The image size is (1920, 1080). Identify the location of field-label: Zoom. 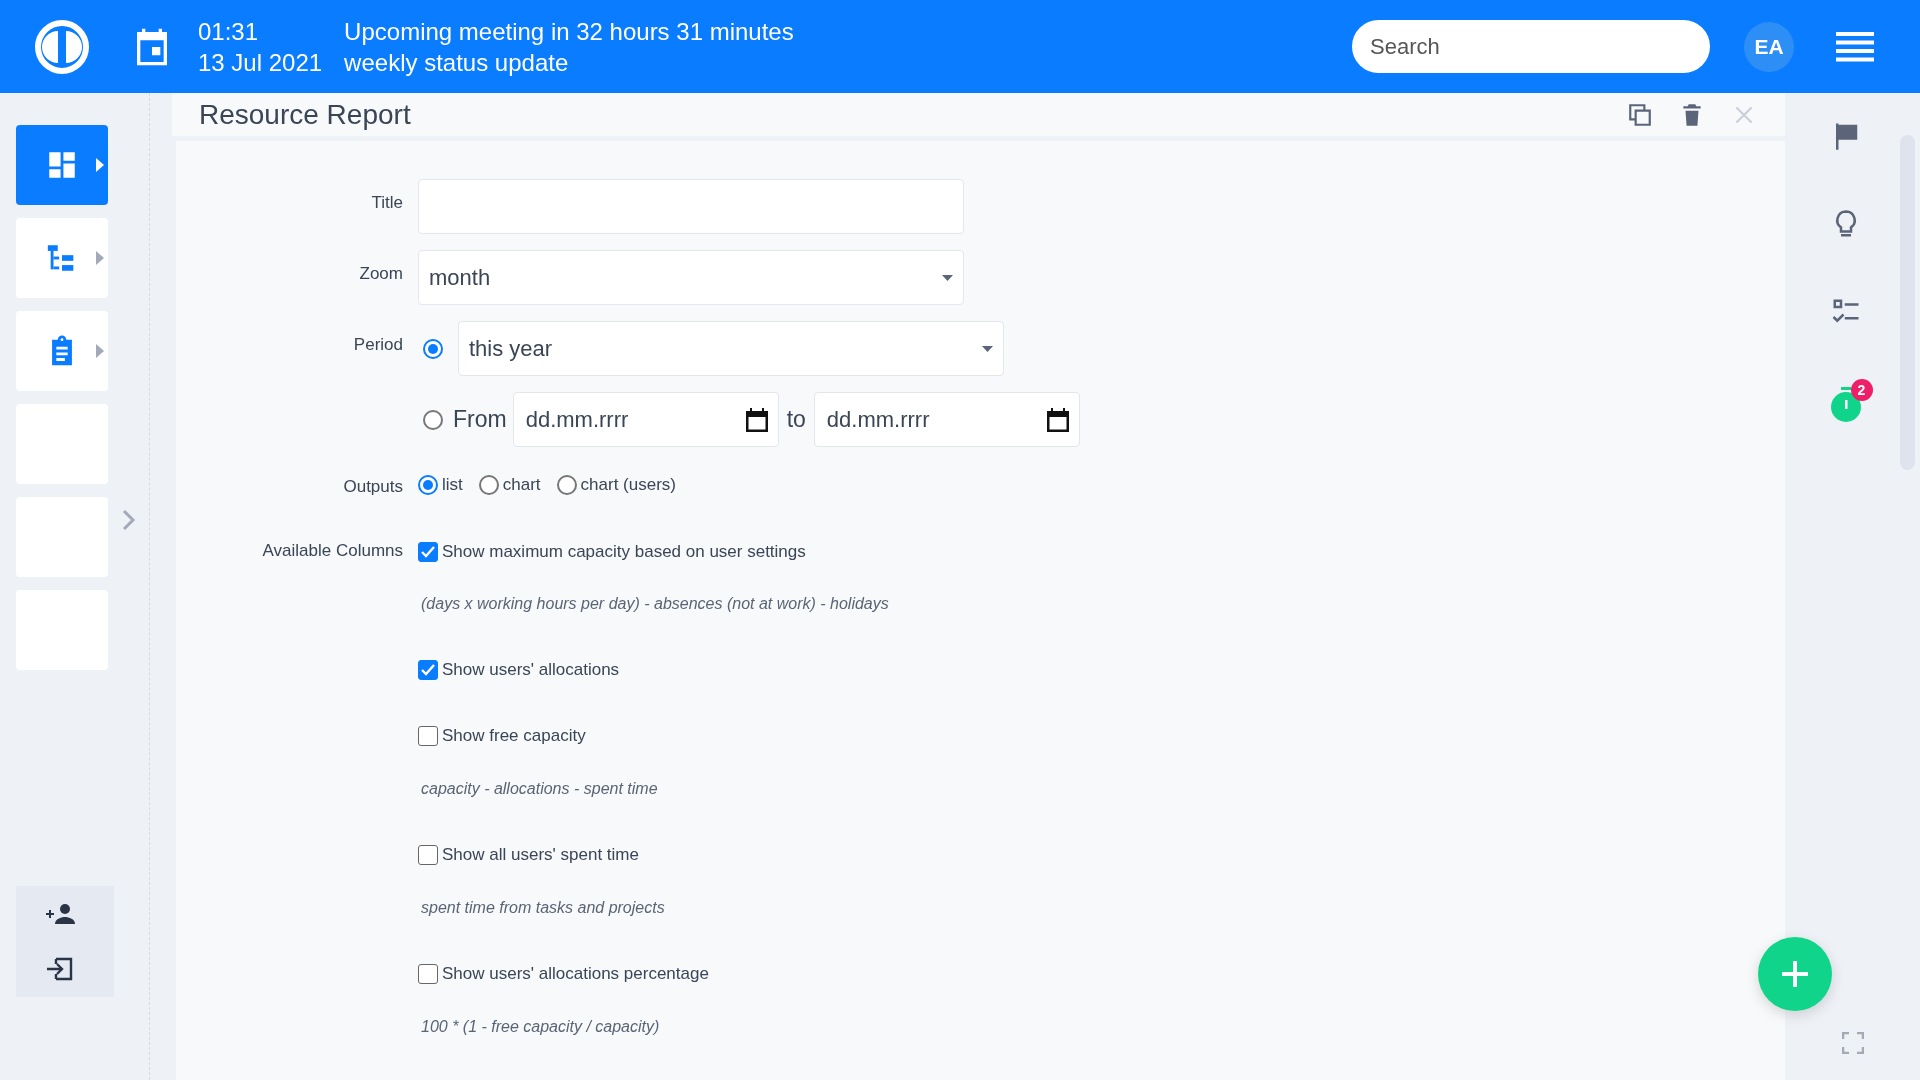
(380, 273).